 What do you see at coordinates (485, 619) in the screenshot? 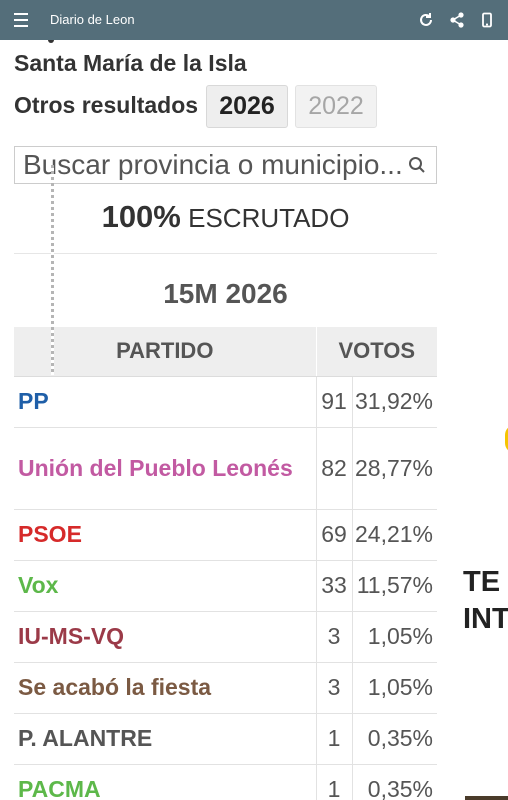
I see `ad-line: INT` at bounding box center [485, 619].